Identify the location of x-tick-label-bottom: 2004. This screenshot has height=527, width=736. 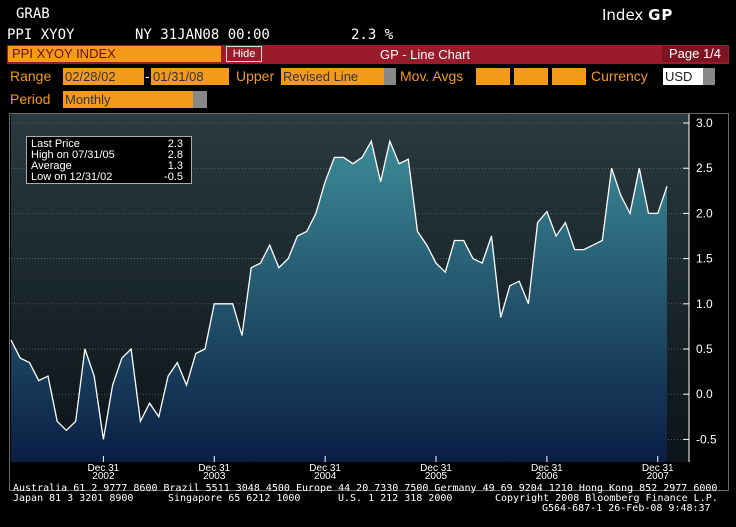
(325, 476).